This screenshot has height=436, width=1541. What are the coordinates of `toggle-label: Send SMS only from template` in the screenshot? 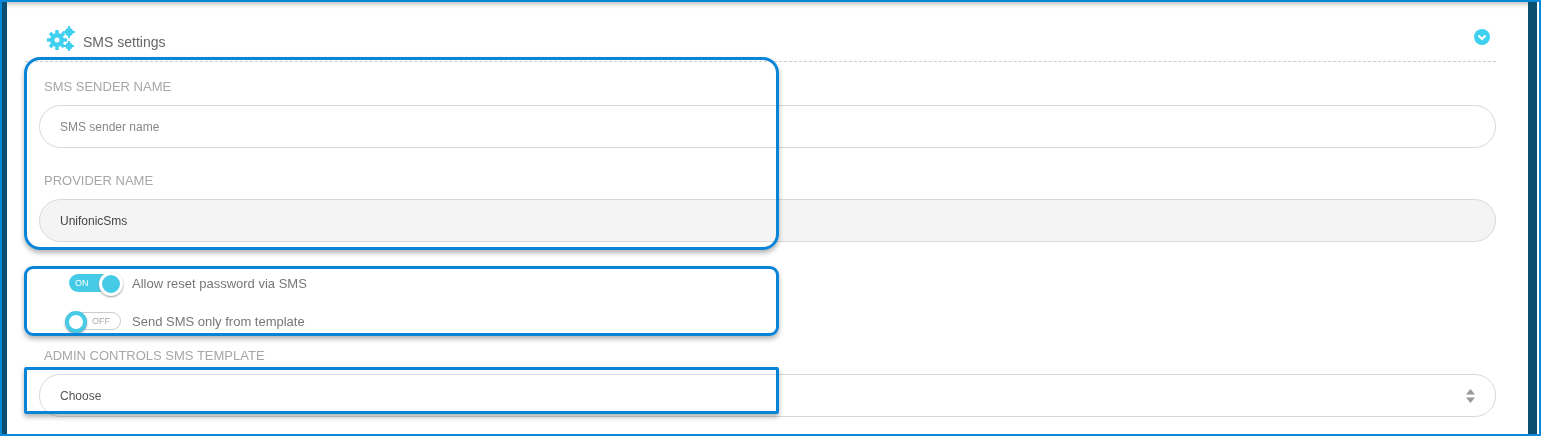 It's located at (218, 321).